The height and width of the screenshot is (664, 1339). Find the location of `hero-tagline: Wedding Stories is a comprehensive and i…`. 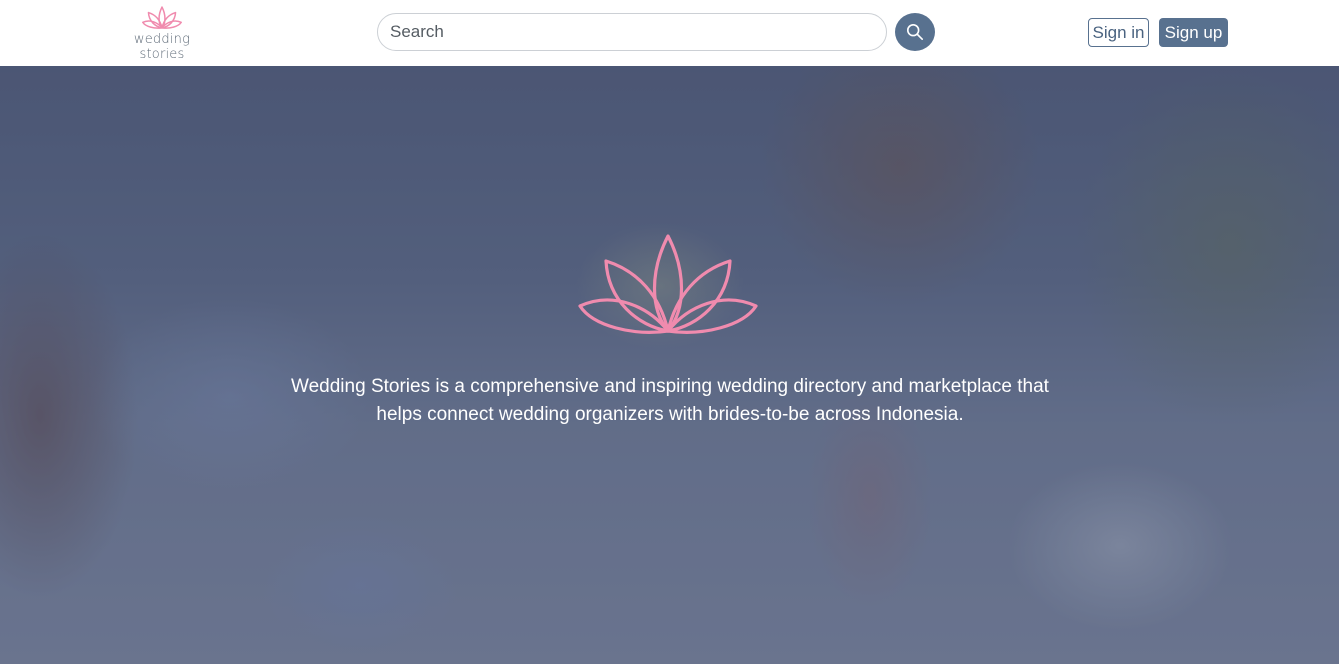

hero-tagline: Wedding Stories is a comprehensive and i… is located at coordinates (670, 400).